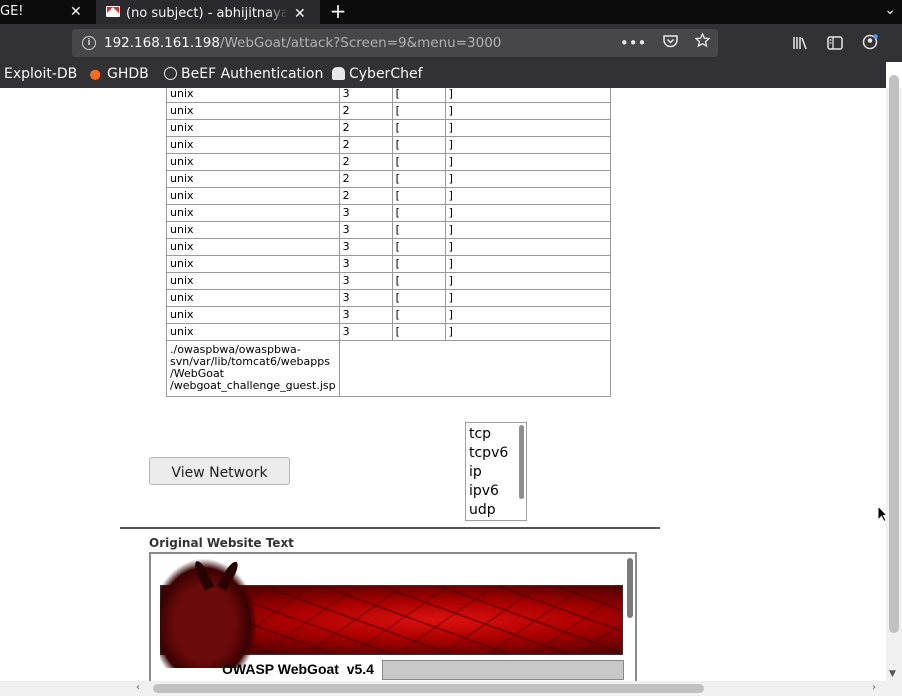 This screenshot has width=902, height=696. What do you see at coordinates (138, 687) in the screenshot?
I see `scroll-left-icon: ‹` at bounding box center [138, 687].